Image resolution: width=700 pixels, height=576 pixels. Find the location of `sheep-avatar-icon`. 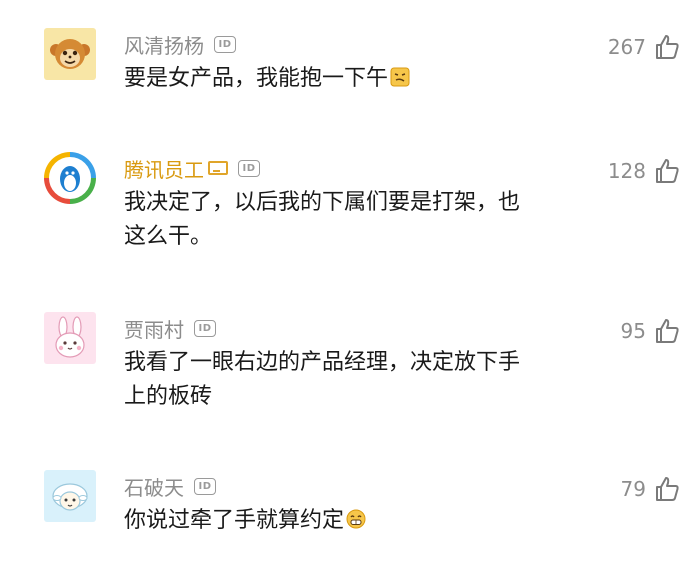

sheep-avatar-icon is located at coordinates (70, 496).